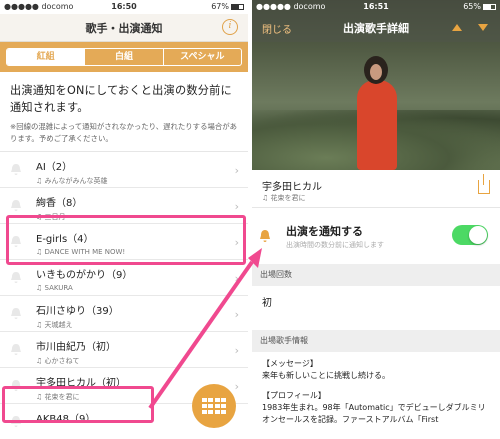  I want to click on song-title: ♫ 心かさねて, so click(58, 361).